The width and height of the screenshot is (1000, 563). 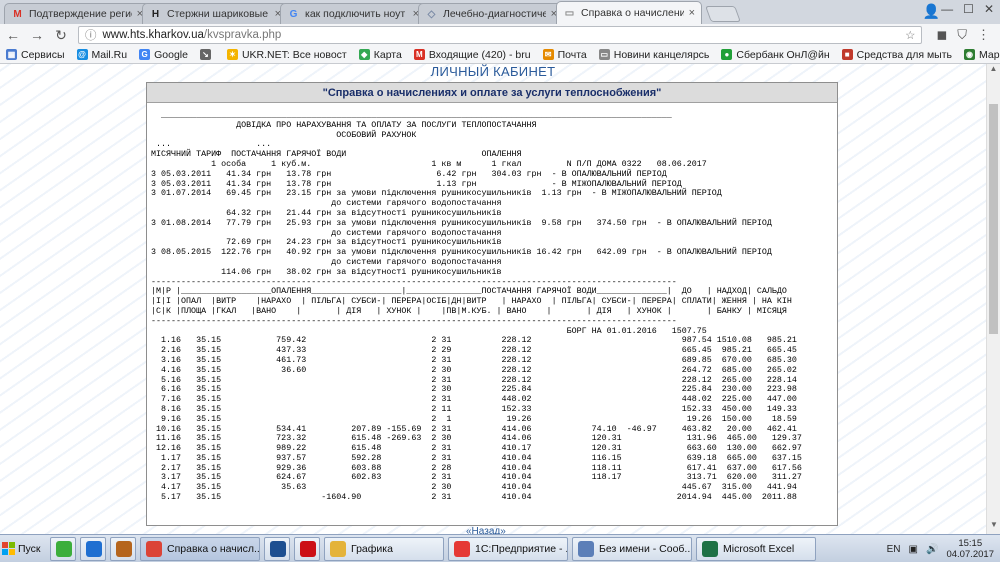 I want to click on bookmark-item: ◆ Карта, so click(x=380, y=54).